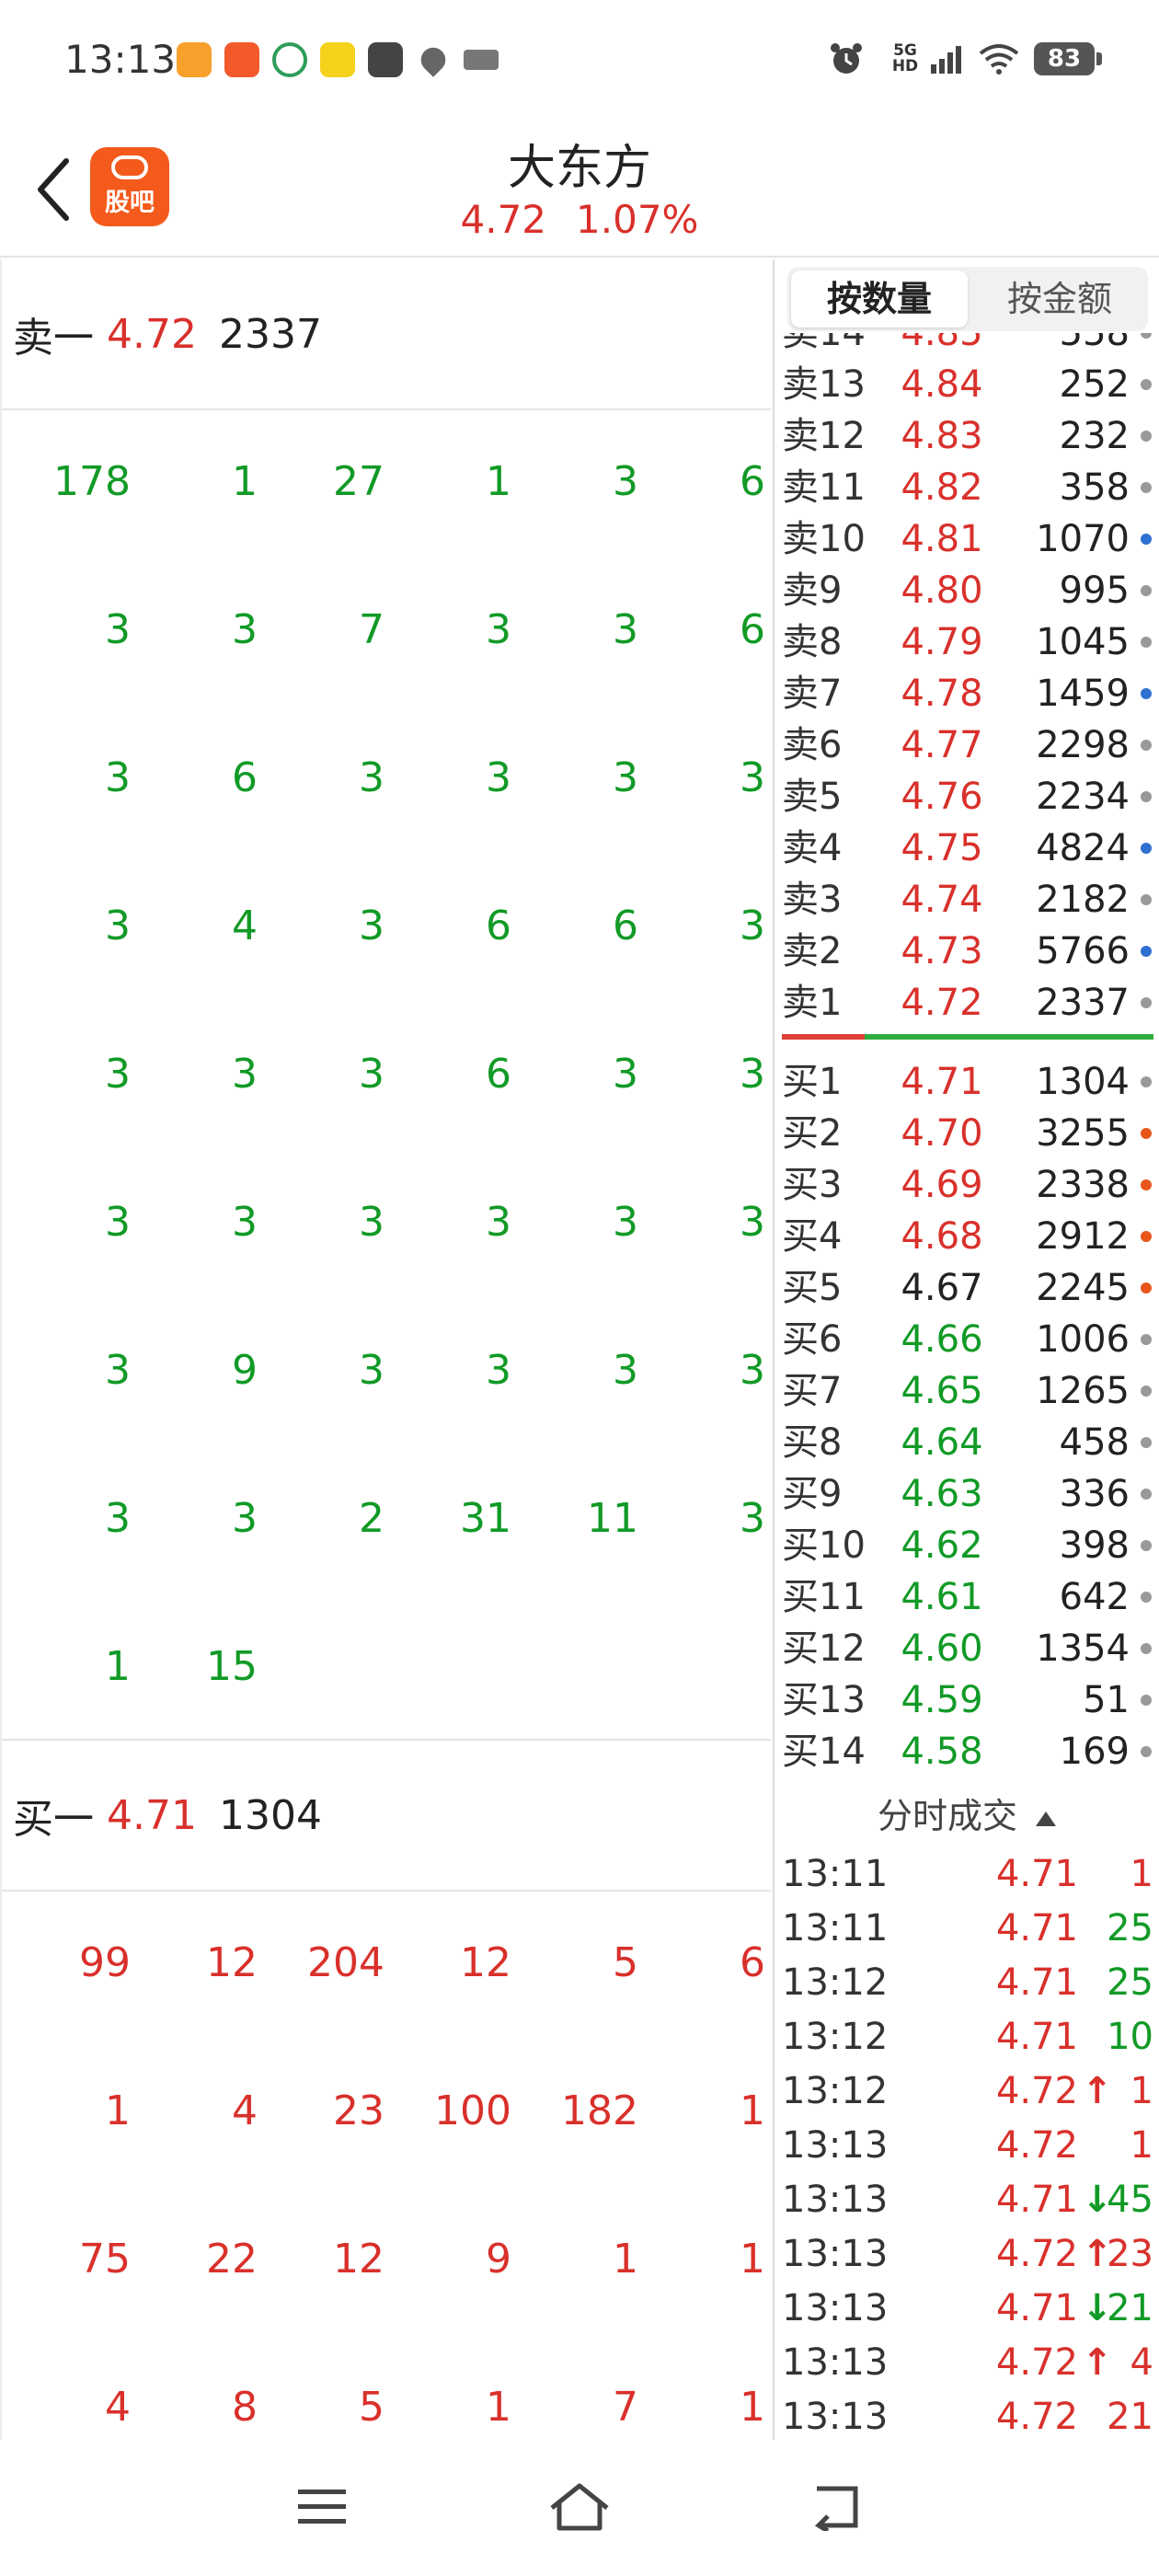 The width and height of the screenshot is (1159, 2576). What do you see at coordinates (999, 59) in the screenshot?
I see `wifi-icon` at bounding box center [999, 59].